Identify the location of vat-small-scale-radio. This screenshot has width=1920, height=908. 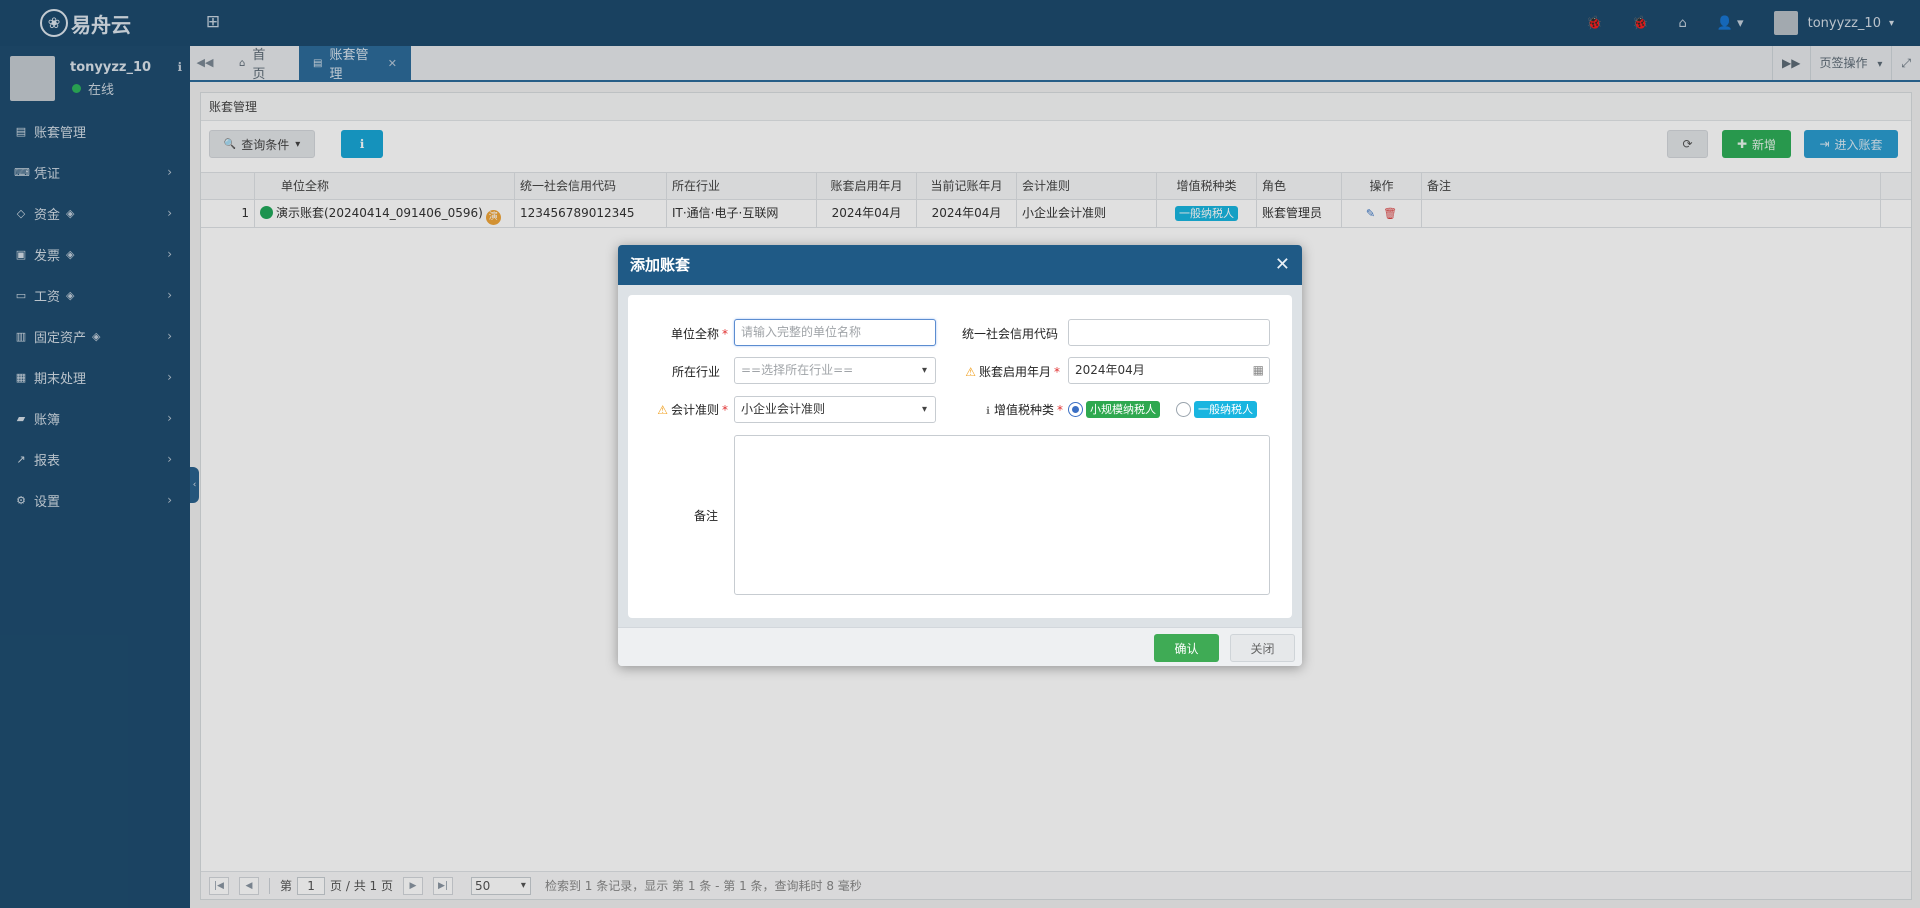
(1075, 409).